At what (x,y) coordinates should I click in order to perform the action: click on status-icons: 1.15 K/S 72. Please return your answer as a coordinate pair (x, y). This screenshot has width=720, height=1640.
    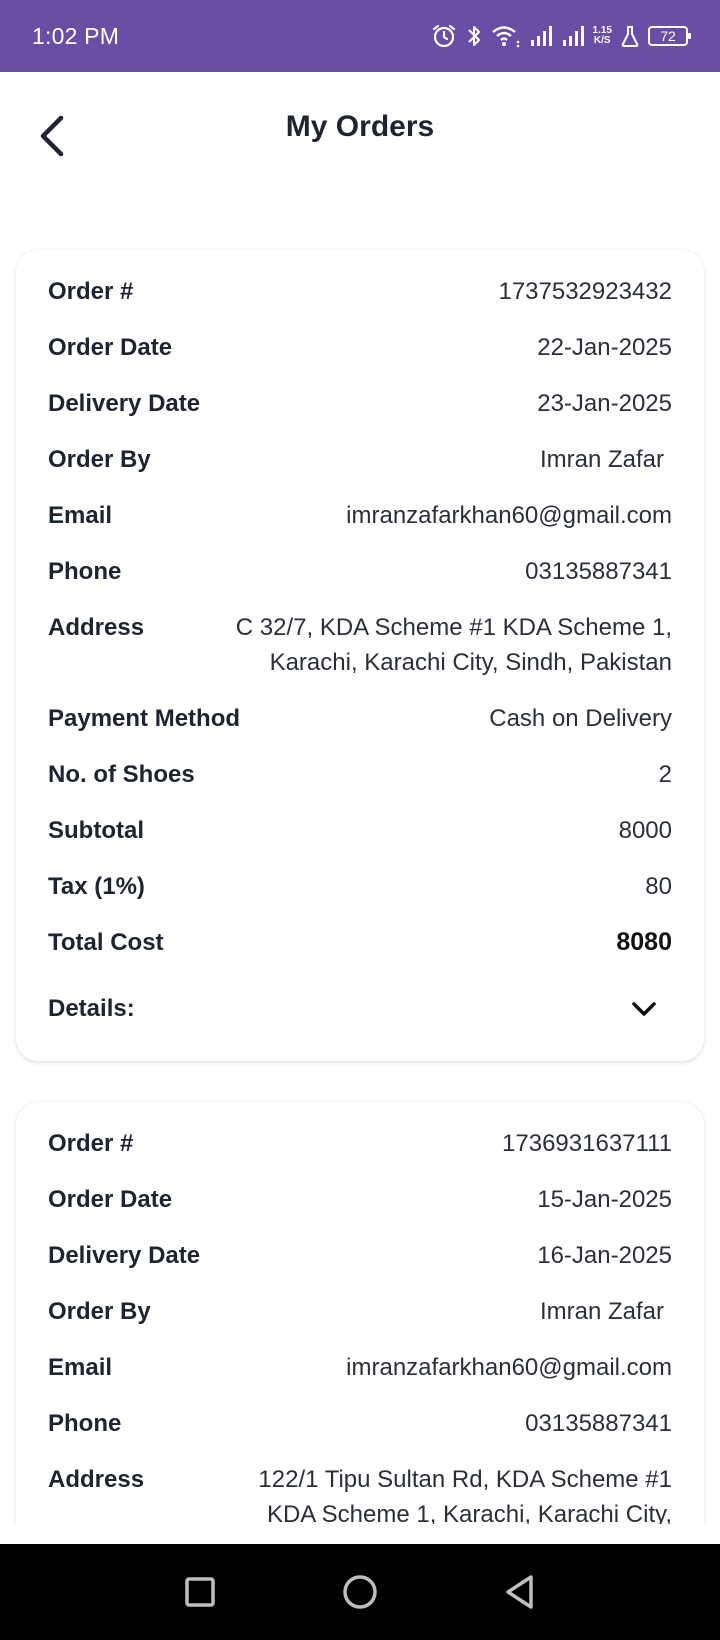
    Looking at the image, I should click on (561, 36).